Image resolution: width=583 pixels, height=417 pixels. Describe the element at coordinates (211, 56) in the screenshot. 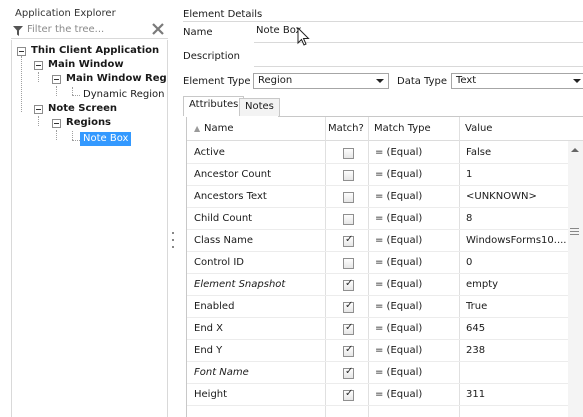

I see `description-label: Description` at that location.